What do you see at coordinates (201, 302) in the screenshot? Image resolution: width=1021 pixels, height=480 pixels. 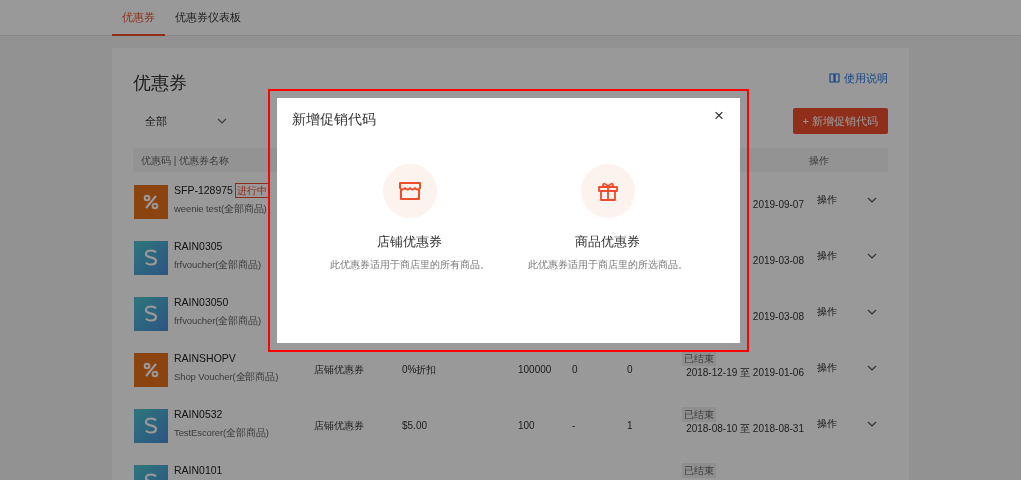 I see `coupon-code: RAIN03050` at bounding box center [201, 302].